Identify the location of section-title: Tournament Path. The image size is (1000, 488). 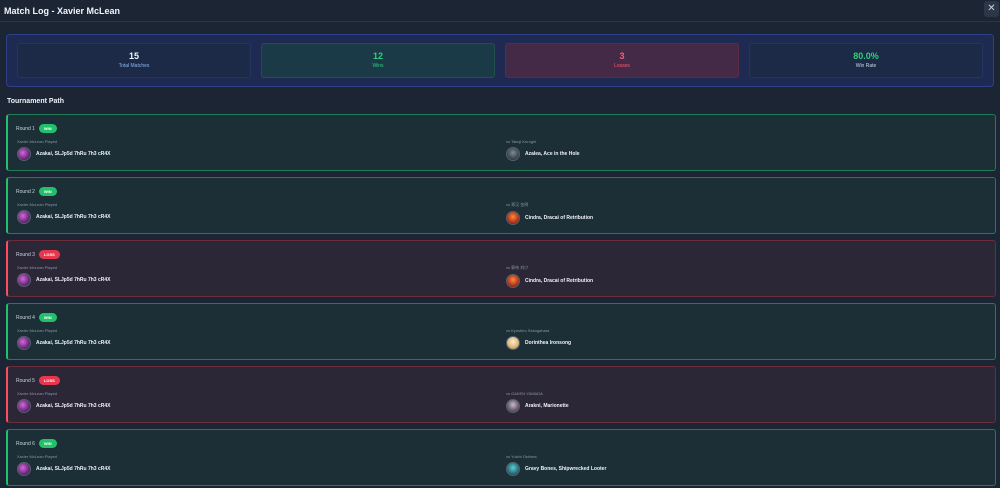
(36, 101).